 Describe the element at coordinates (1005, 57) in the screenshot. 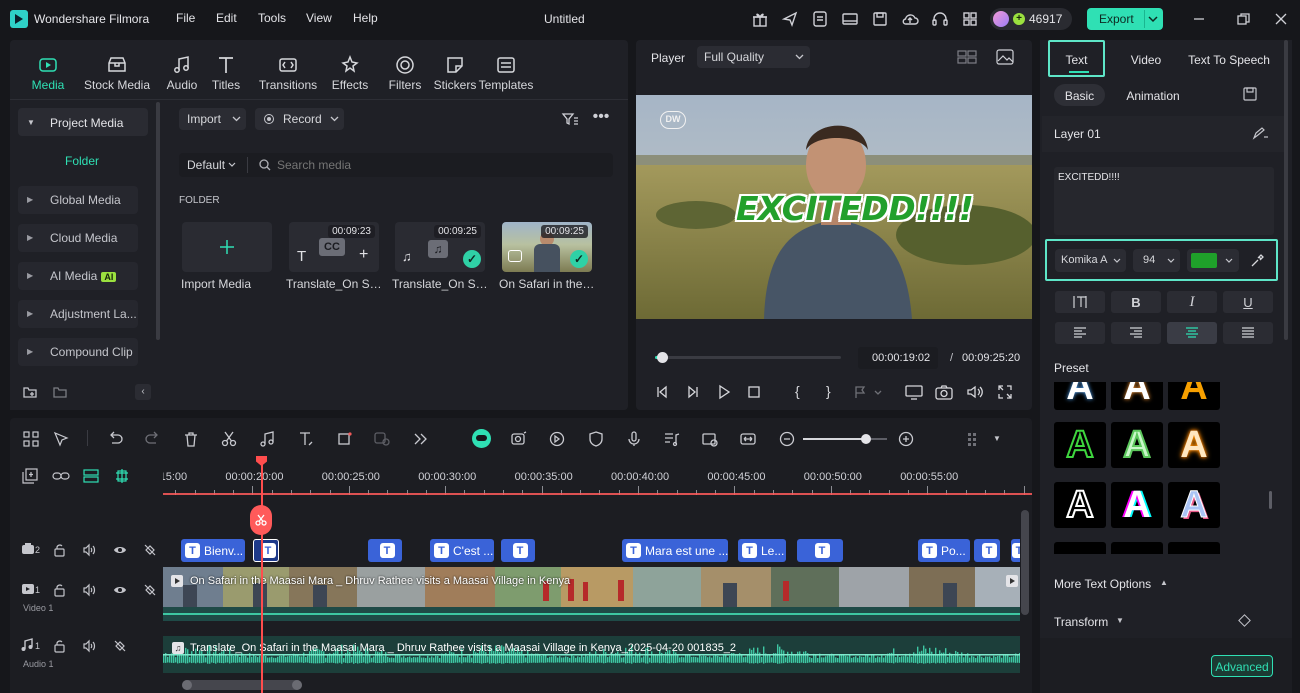

I see `image-icon` at that location.